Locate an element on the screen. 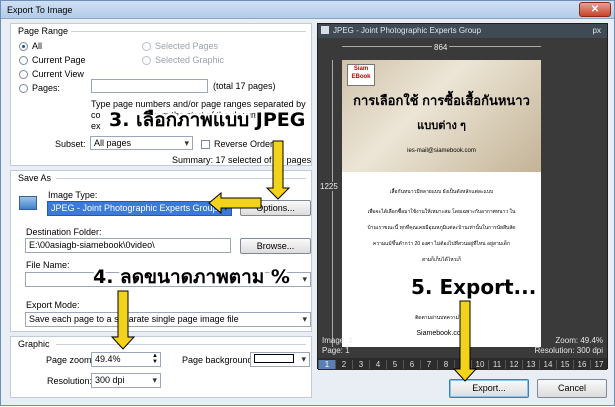 The image size is (615, 407). arrow-to-options is located at coordinates (278, 170).